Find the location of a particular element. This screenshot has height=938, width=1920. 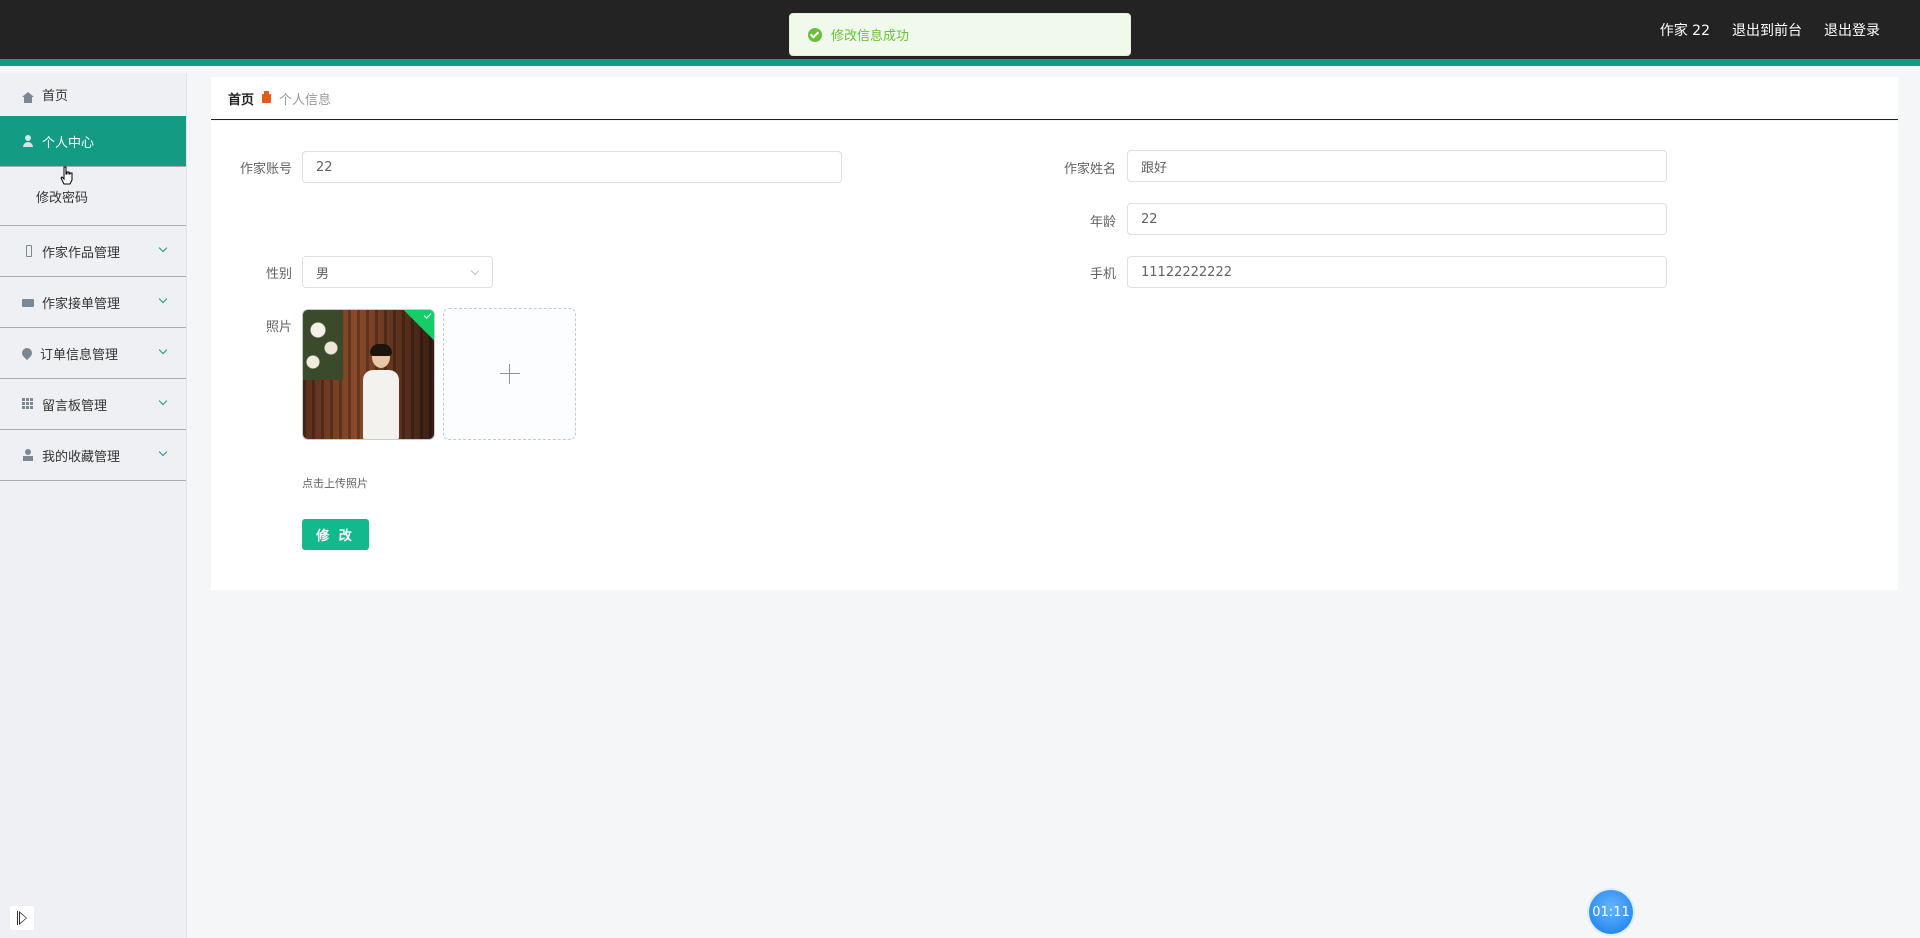

header-actions: 作家 22 退出到前台 退出登录 is located at coordinates (1770, 30).